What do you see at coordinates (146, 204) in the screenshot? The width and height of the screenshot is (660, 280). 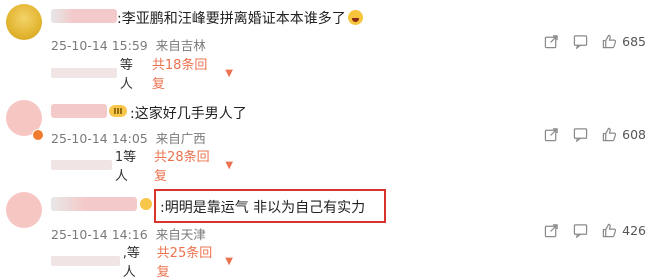 I see `user-level-badge-icon` at bounding box center [146, 204].